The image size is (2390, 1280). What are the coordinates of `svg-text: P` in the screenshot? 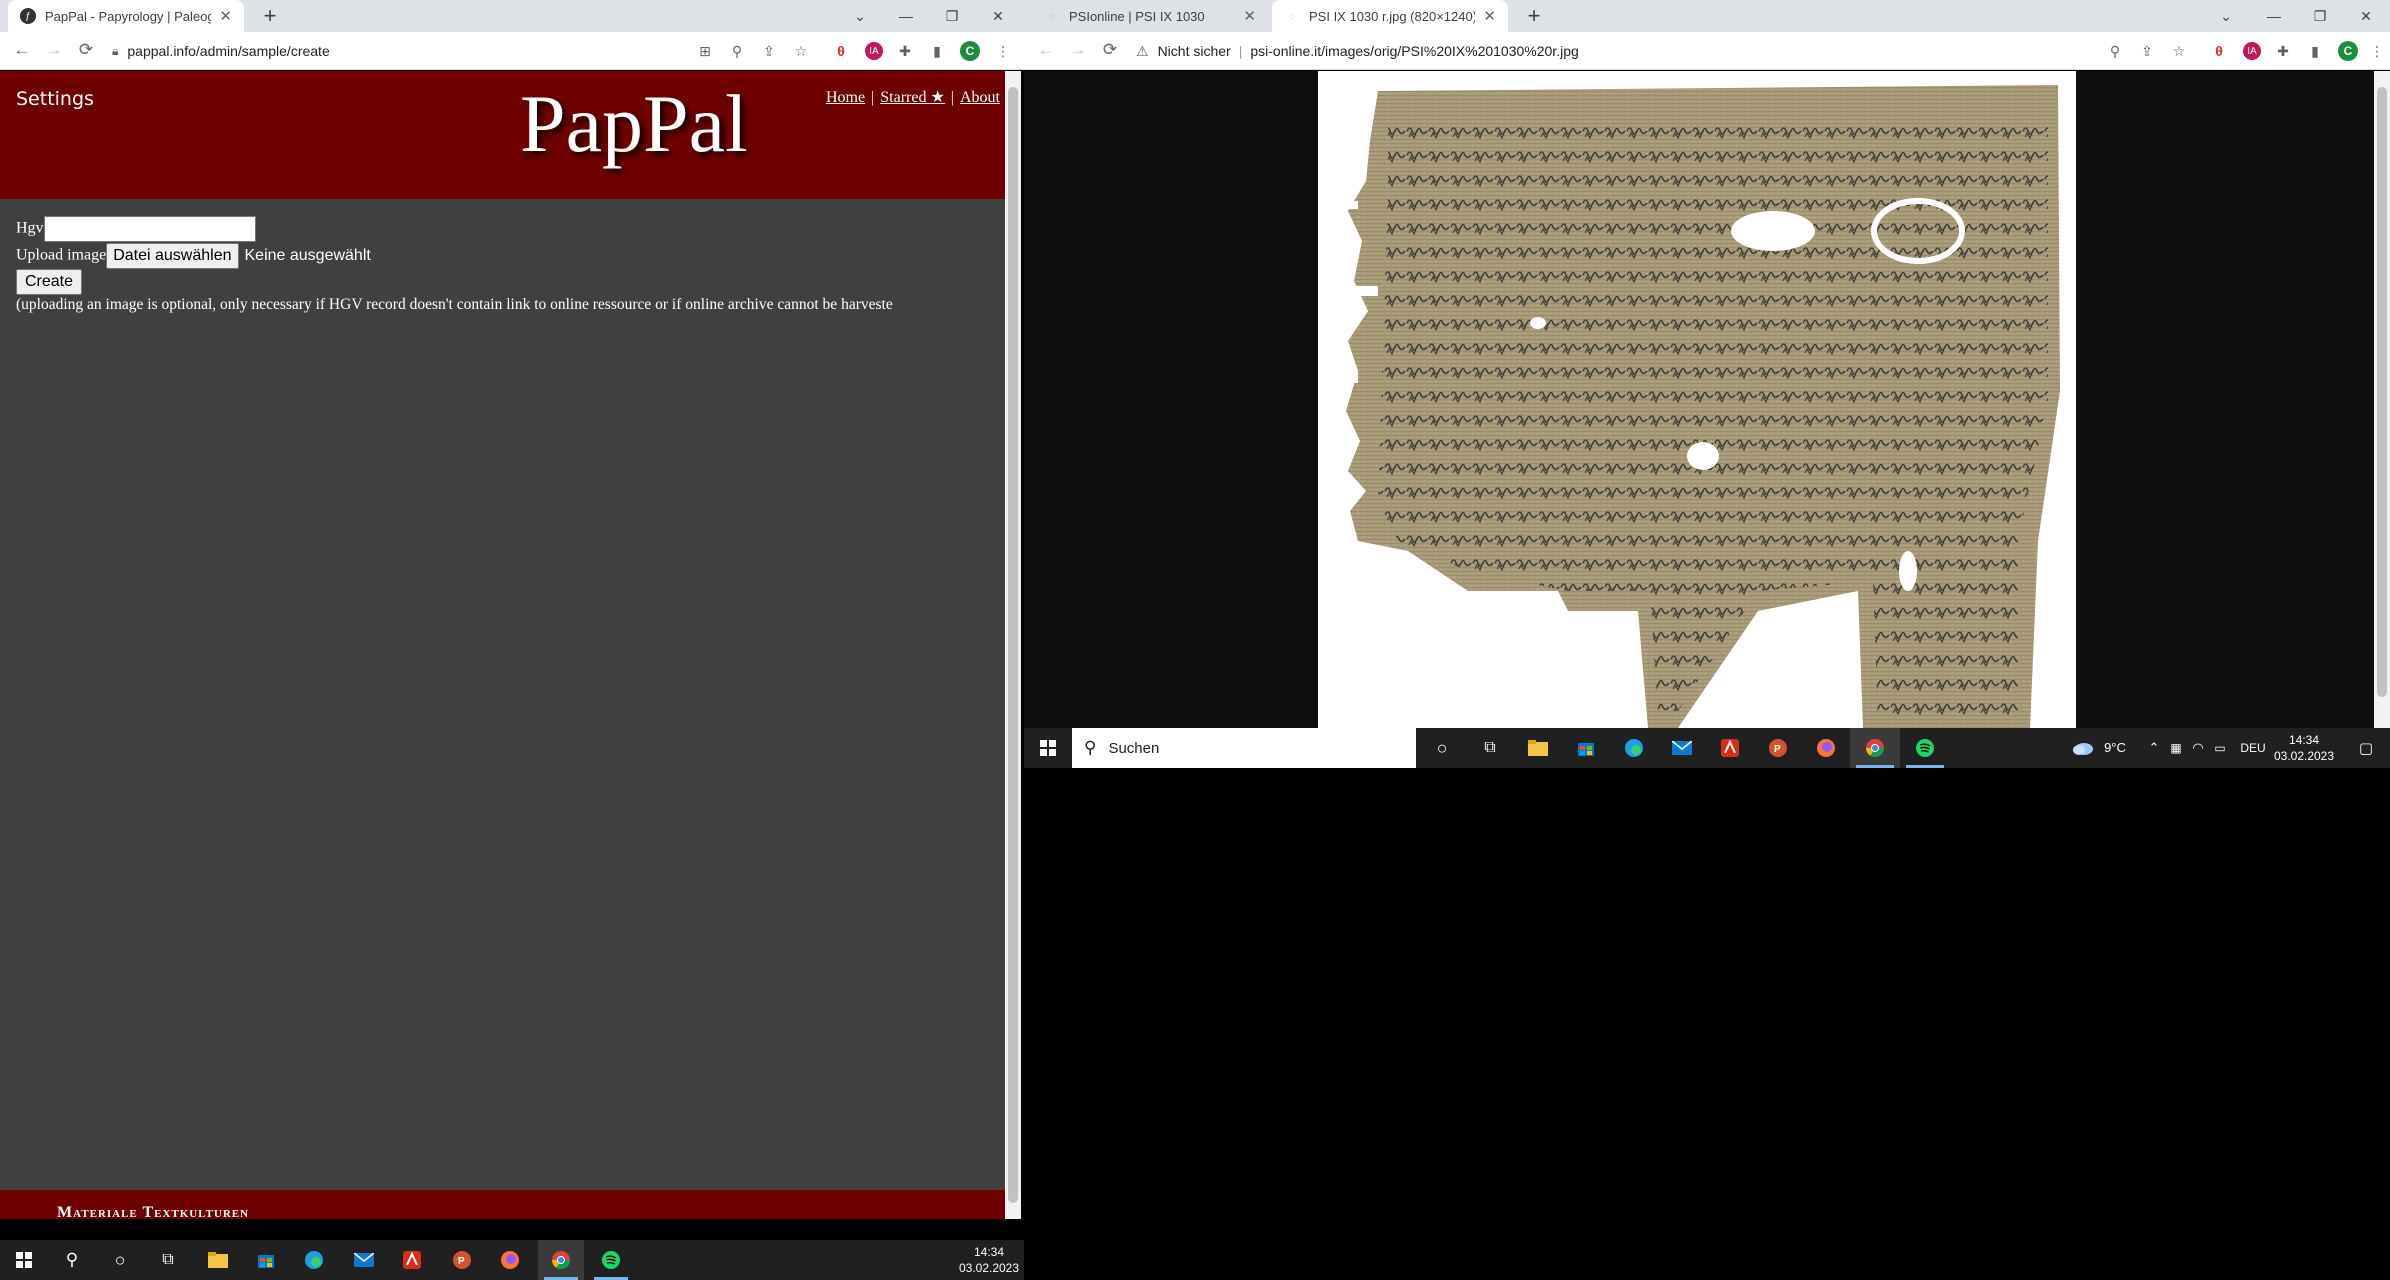 It's located at (1777, 749).